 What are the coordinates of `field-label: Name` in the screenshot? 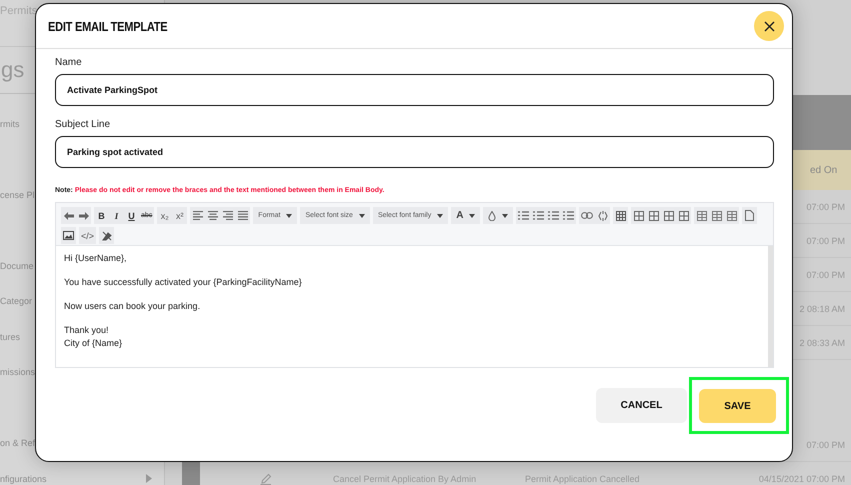 It's located at (69, 62).